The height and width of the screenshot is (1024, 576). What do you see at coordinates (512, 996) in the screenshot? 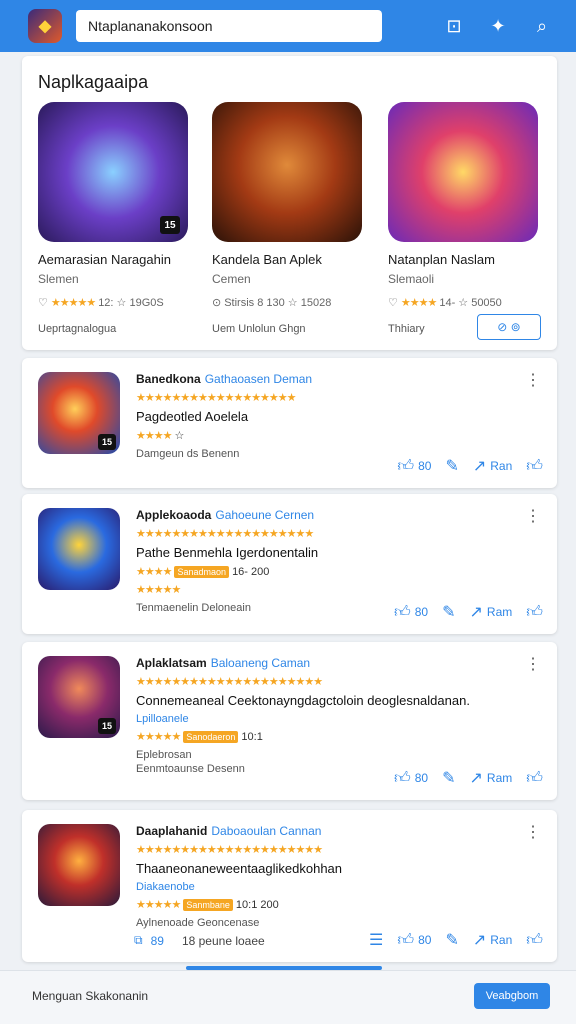
I see `bottom-action-button: Veabgbom` at bounding box center [512, 996].